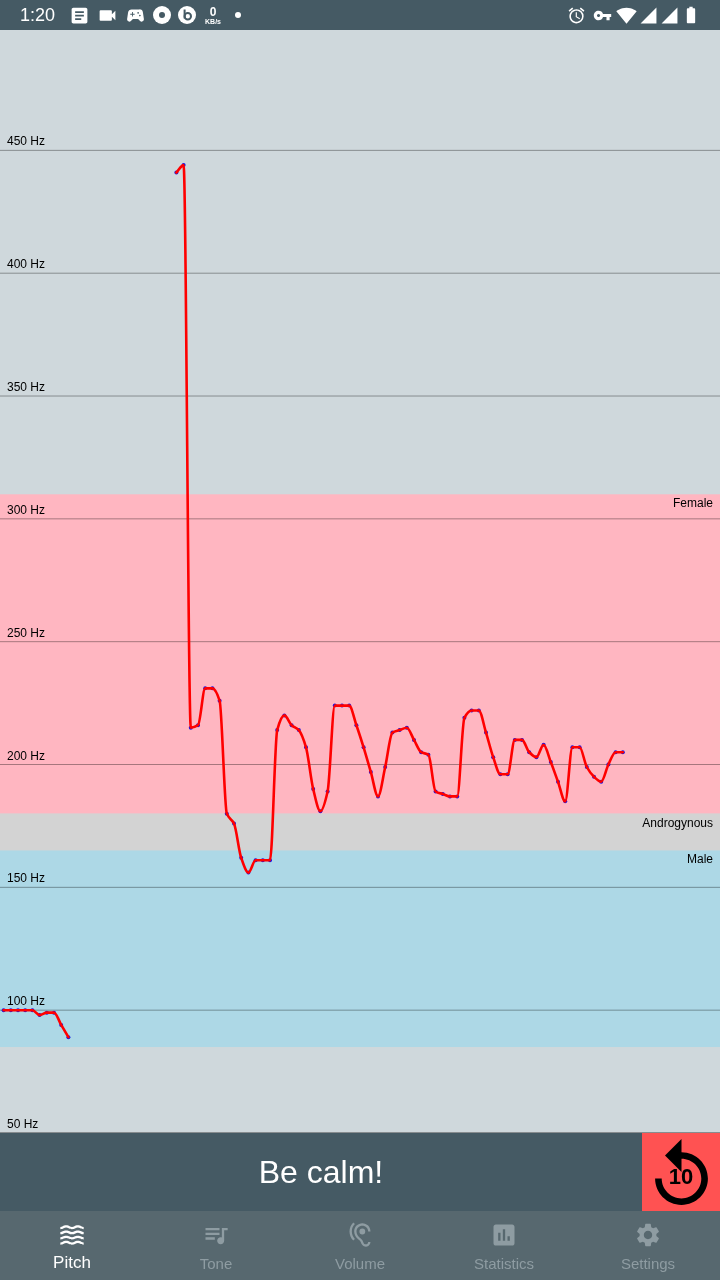  What do you see at coordinates (26, 878) in the screenshot?
I see `axis-label: 150 Hz` at bounding box center [26, 878].